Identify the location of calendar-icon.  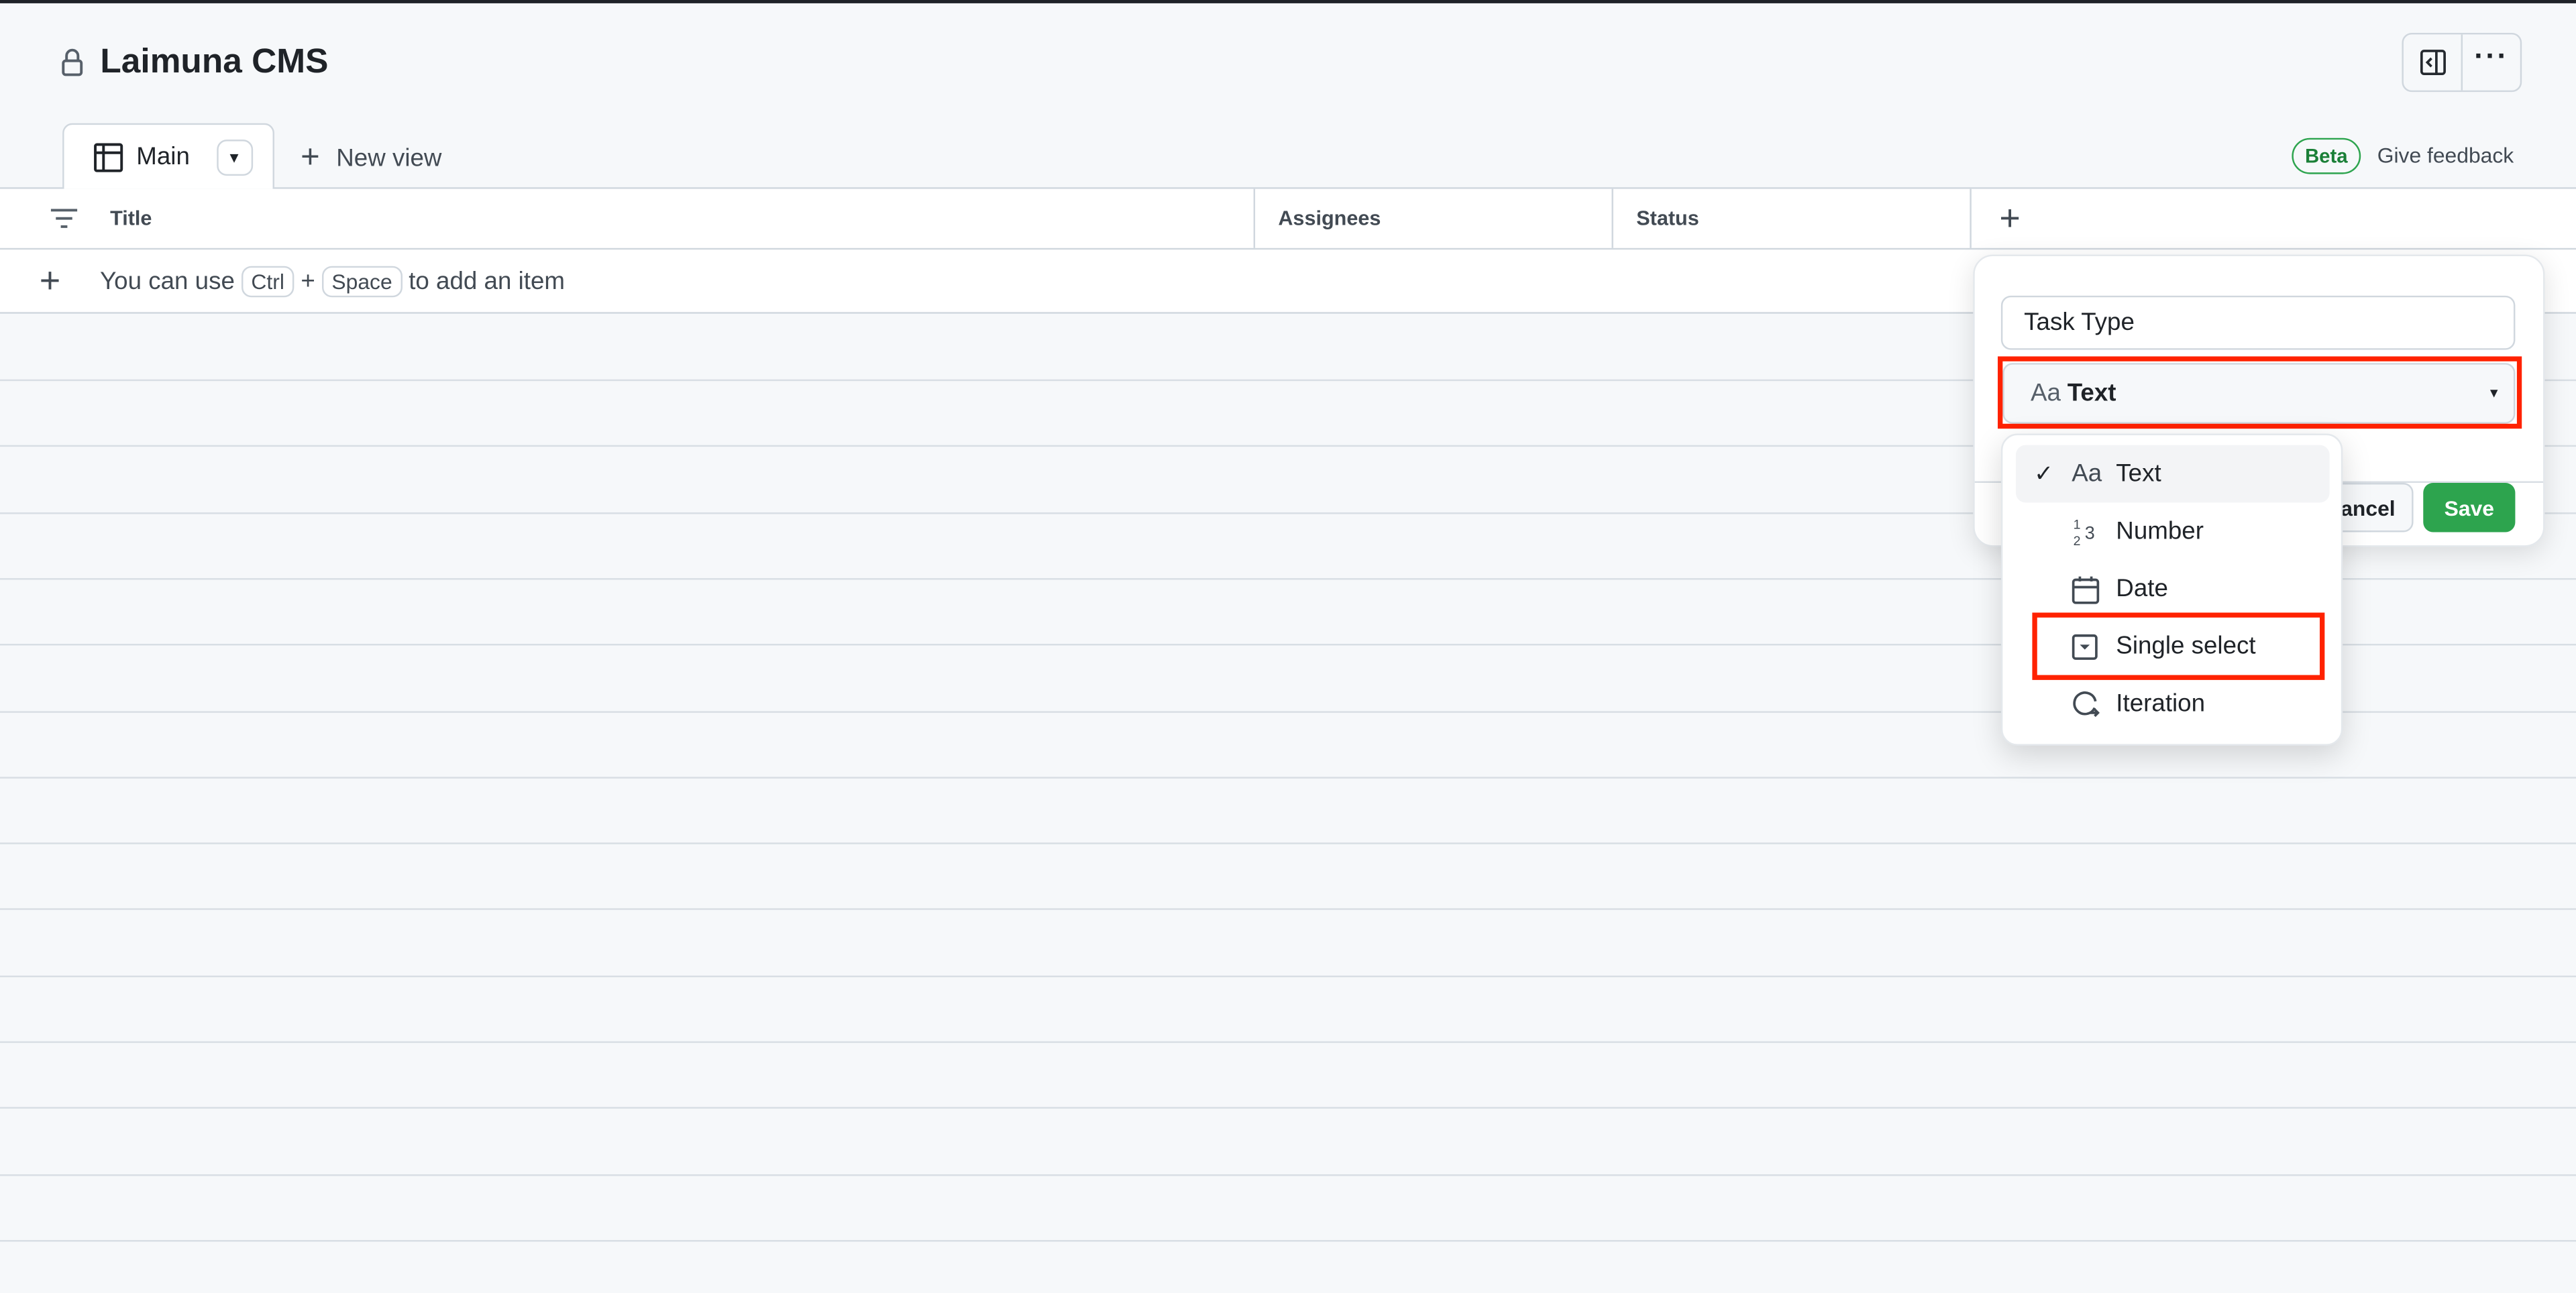
(2094, 589).